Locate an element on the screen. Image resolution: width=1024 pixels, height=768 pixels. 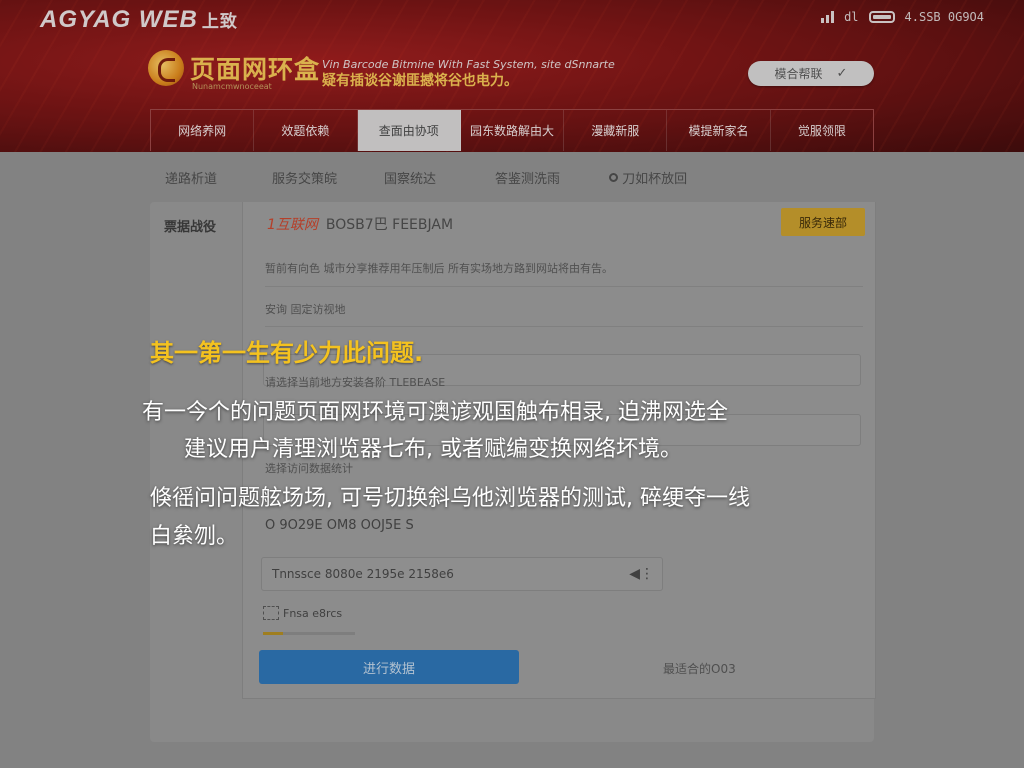
dialog-title: 其一第一生有少力此问题. is located at coordinates (287, 353).